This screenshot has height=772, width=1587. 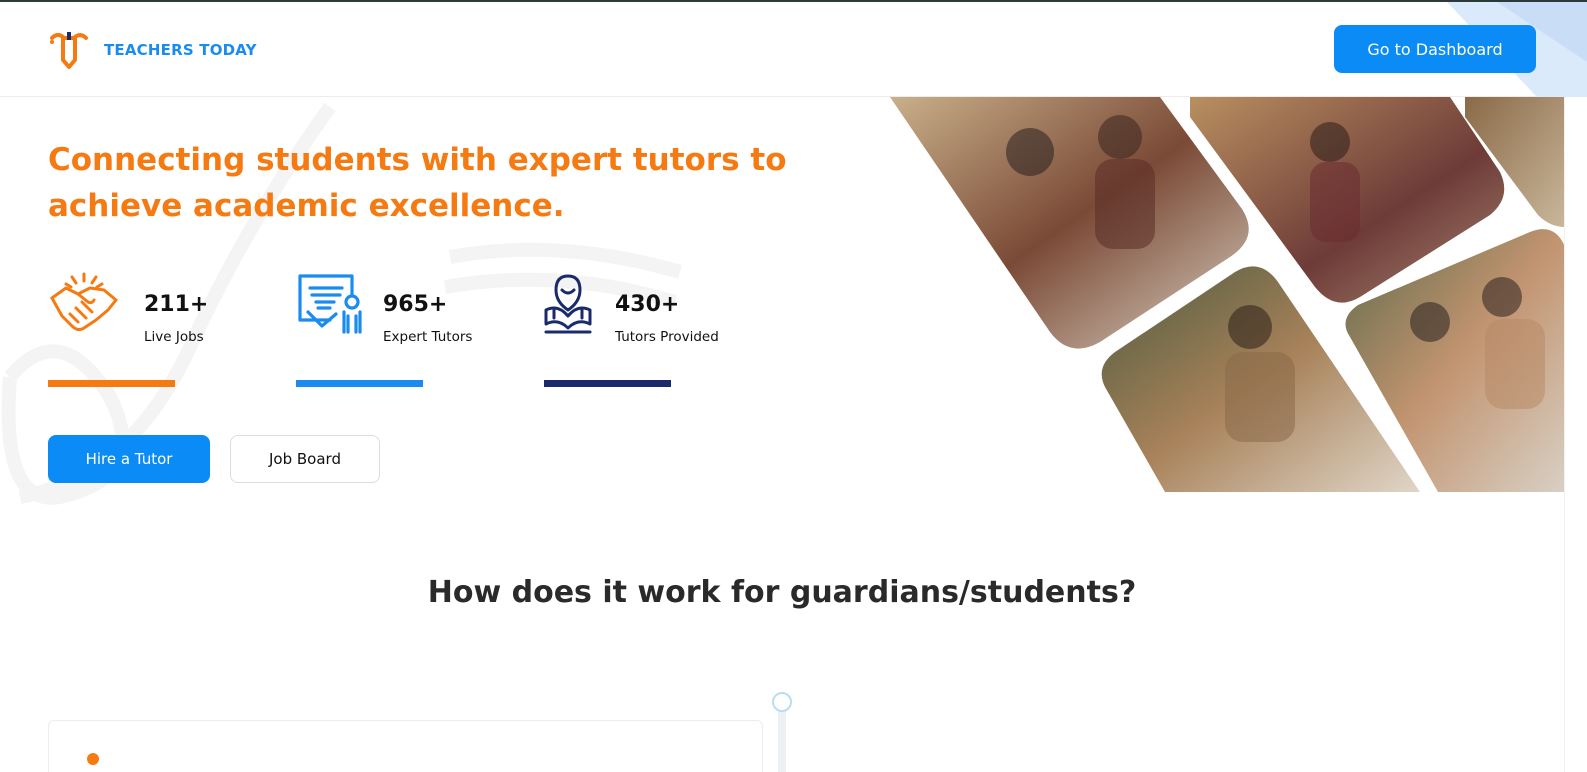 I want to click on brand-logo: TEACHERS TODAY, so click(x=152, y=50).